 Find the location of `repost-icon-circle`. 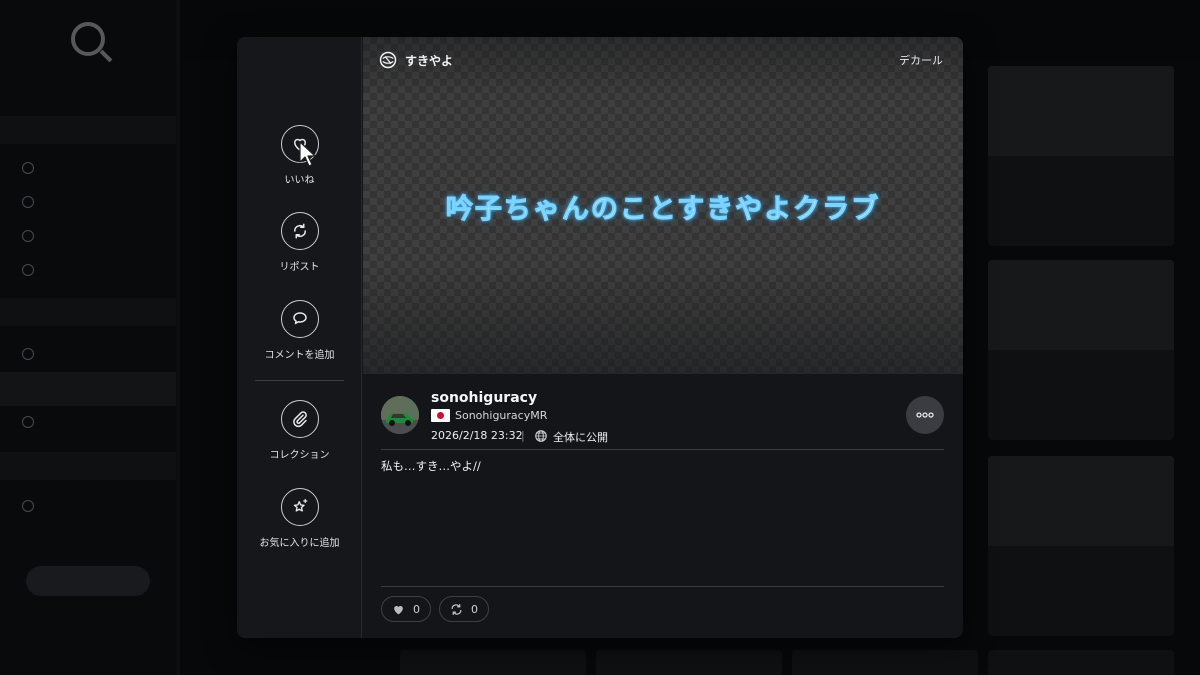

repost-icon-circle is located at coordinates (299, 231).